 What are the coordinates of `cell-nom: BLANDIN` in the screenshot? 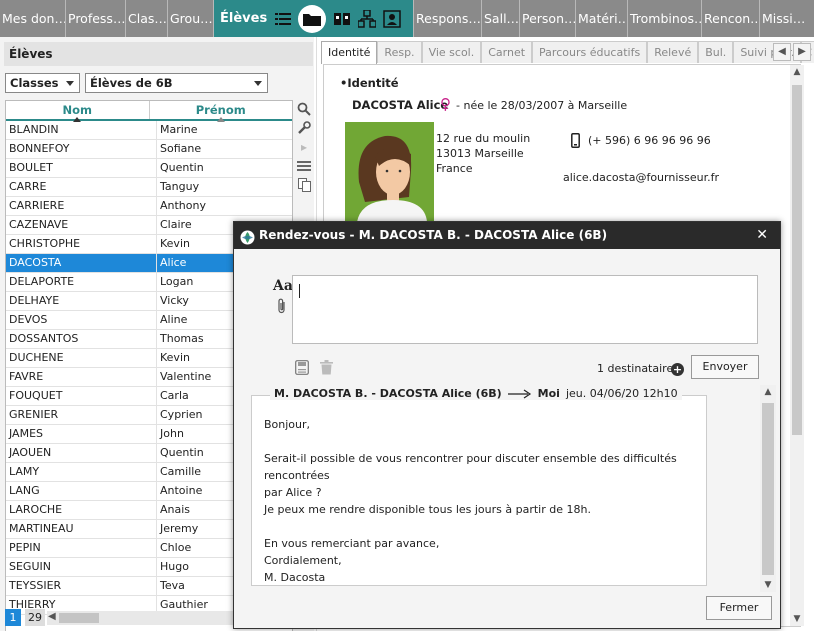 It's located at (81, 130).